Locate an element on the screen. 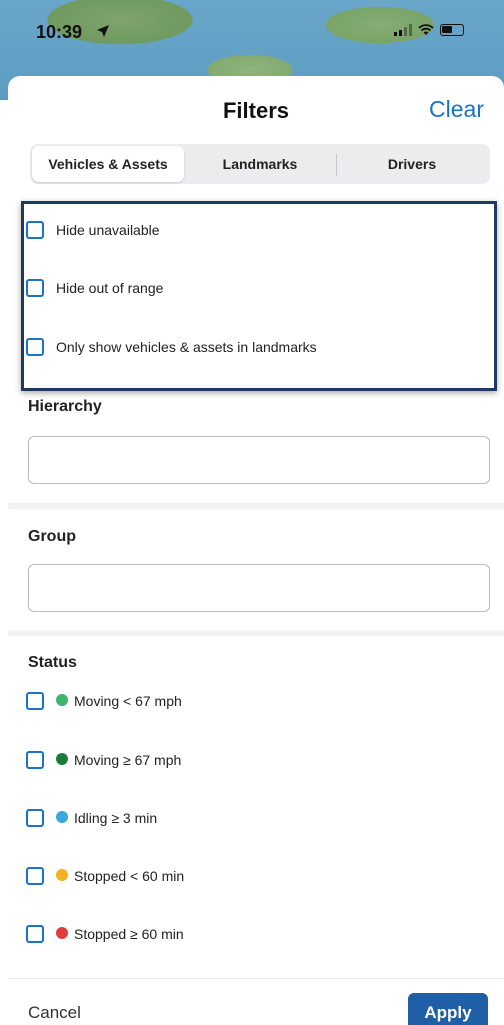  status-item-label: Stopped ≥ 60 min is located at coordinates (129, 934).